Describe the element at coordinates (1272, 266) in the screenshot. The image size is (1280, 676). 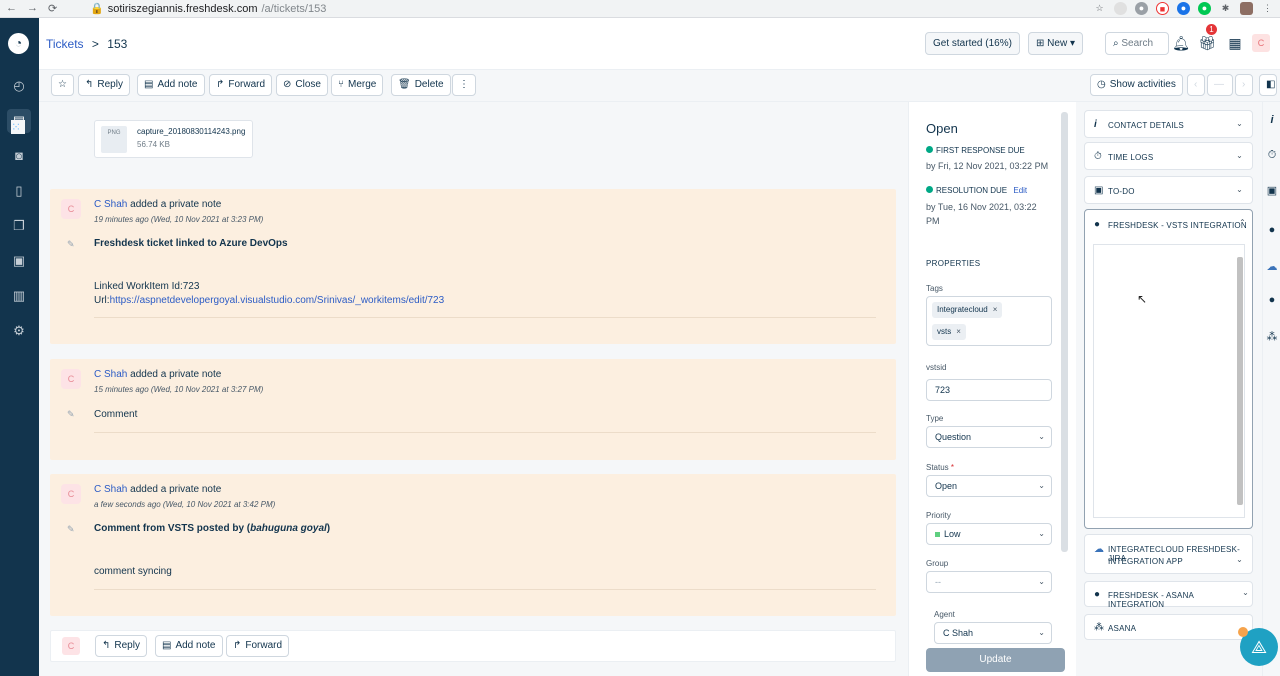
I see `cloud-icon: ☁︎` at that location.